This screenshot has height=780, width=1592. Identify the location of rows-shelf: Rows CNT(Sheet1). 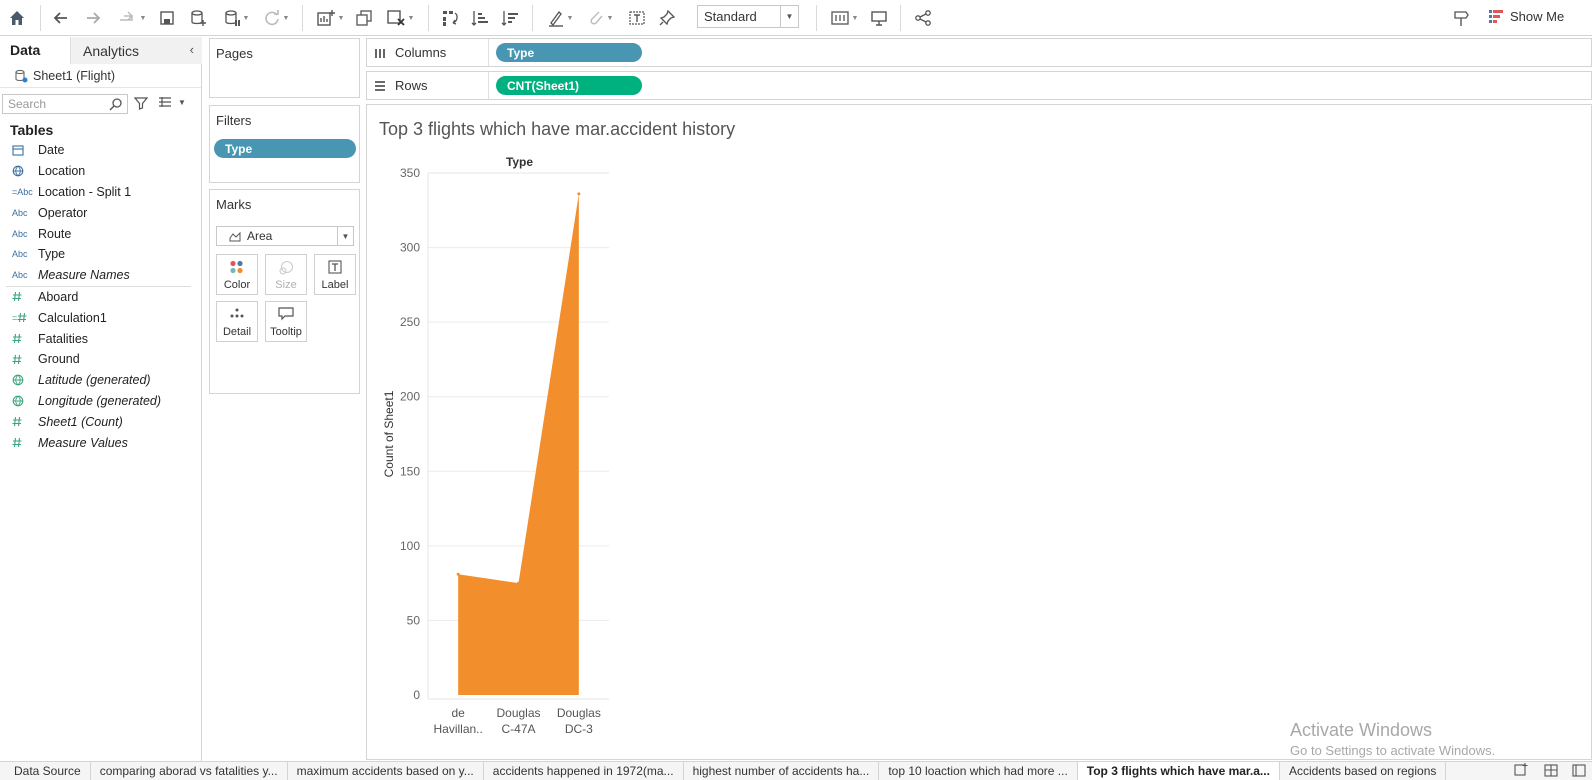
(979, 85).